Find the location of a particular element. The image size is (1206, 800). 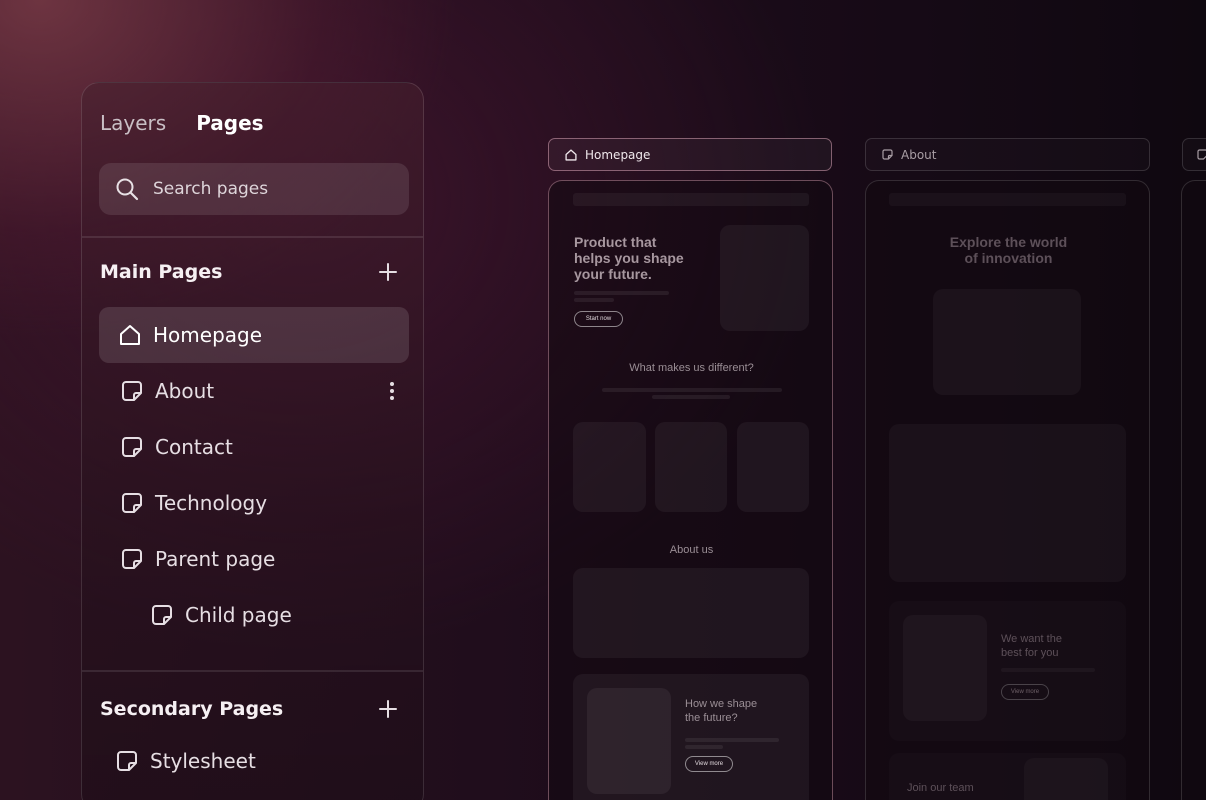

sidebar-item-label: Homepage is located at coordinates (208, 335).